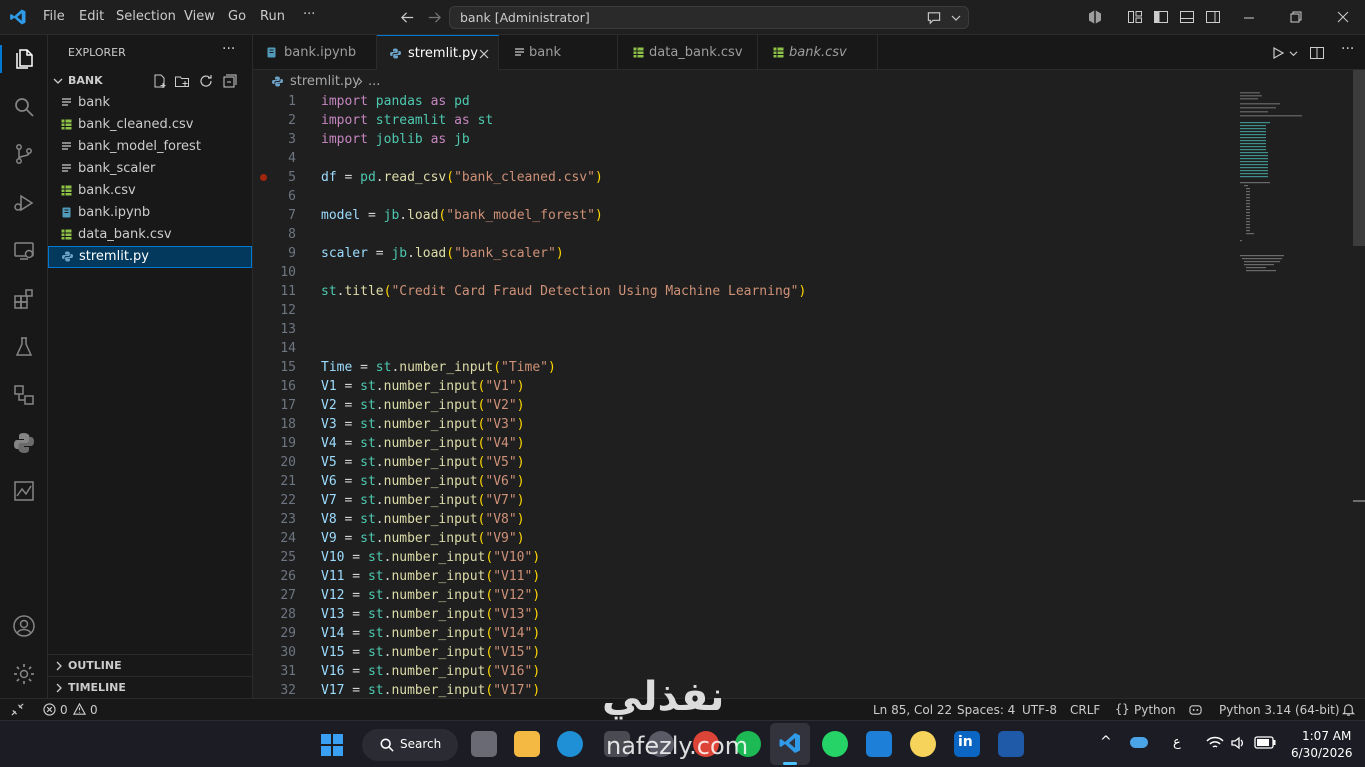  What do you see at coordinates (24, 203) in the screenshot?
I see `run-debug-icon` at bounding box center [24, 203].